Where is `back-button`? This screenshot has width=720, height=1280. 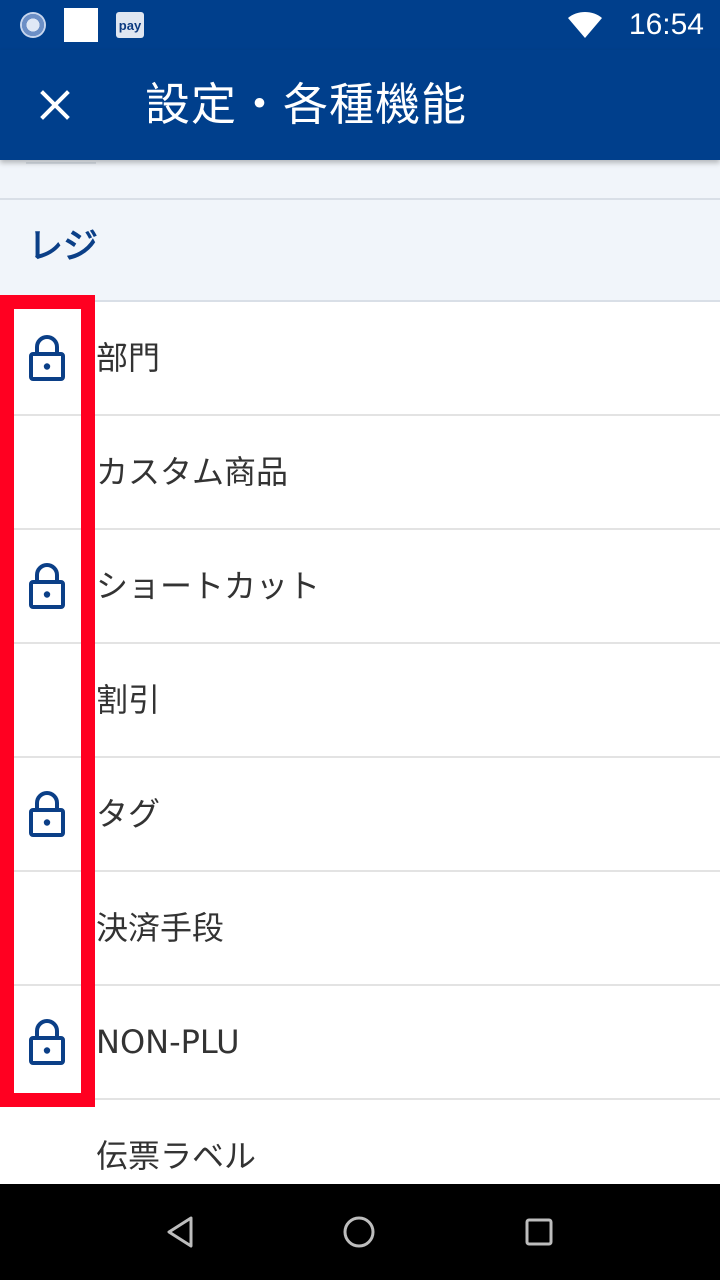 back-button is located at coordinates (180, 1232).